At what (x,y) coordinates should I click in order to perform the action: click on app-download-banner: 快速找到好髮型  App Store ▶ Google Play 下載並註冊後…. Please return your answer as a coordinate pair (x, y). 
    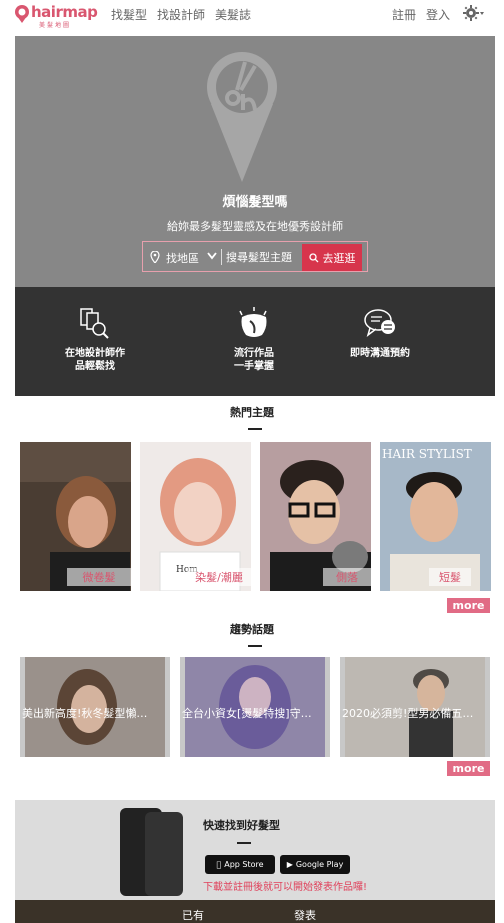
    Looking at the image, I should click on (255, 850).